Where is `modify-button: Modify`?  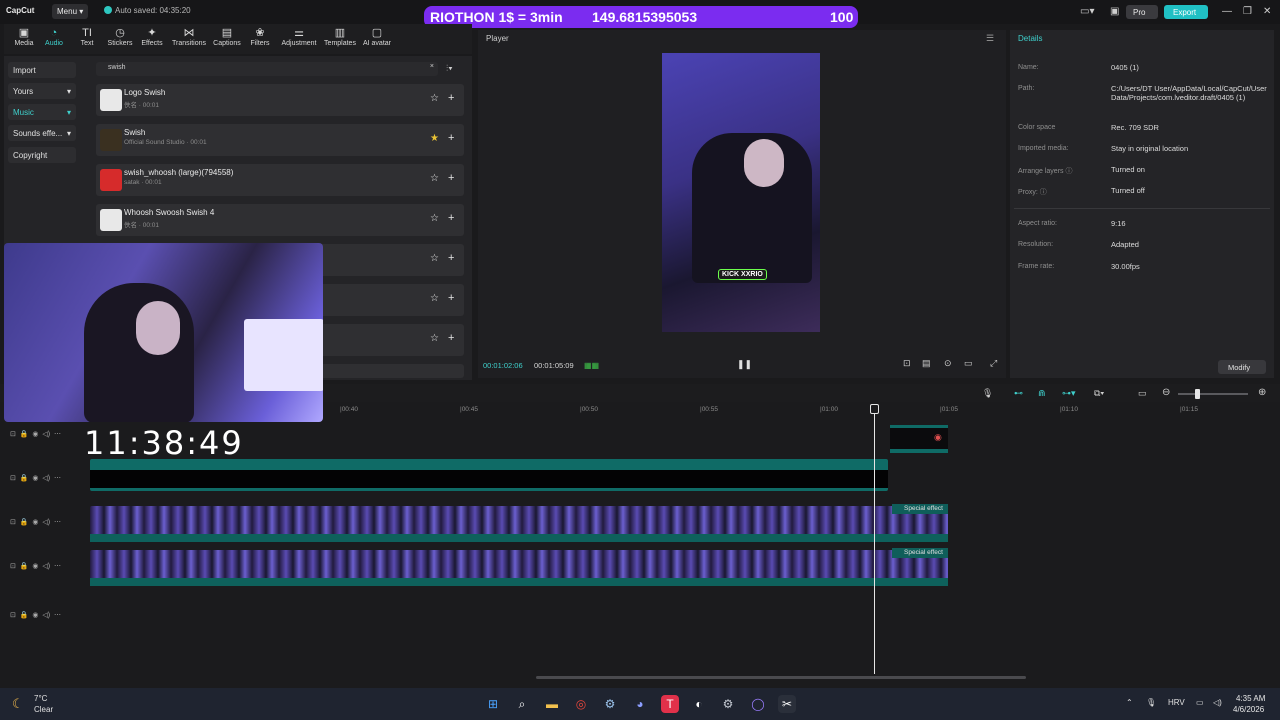 modify-button: Modify is located at coordinates (1242, 367).